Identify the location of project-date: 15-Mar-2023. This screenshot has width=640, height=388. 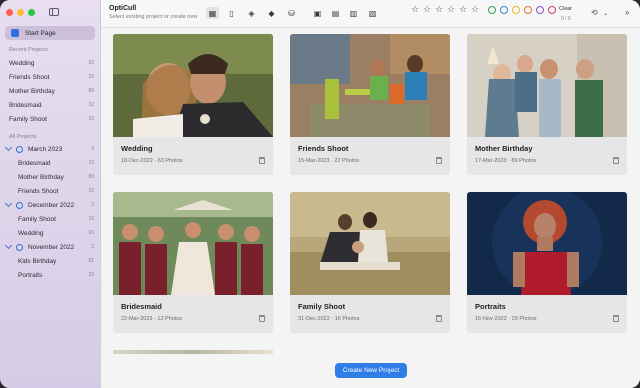
(314, 161).